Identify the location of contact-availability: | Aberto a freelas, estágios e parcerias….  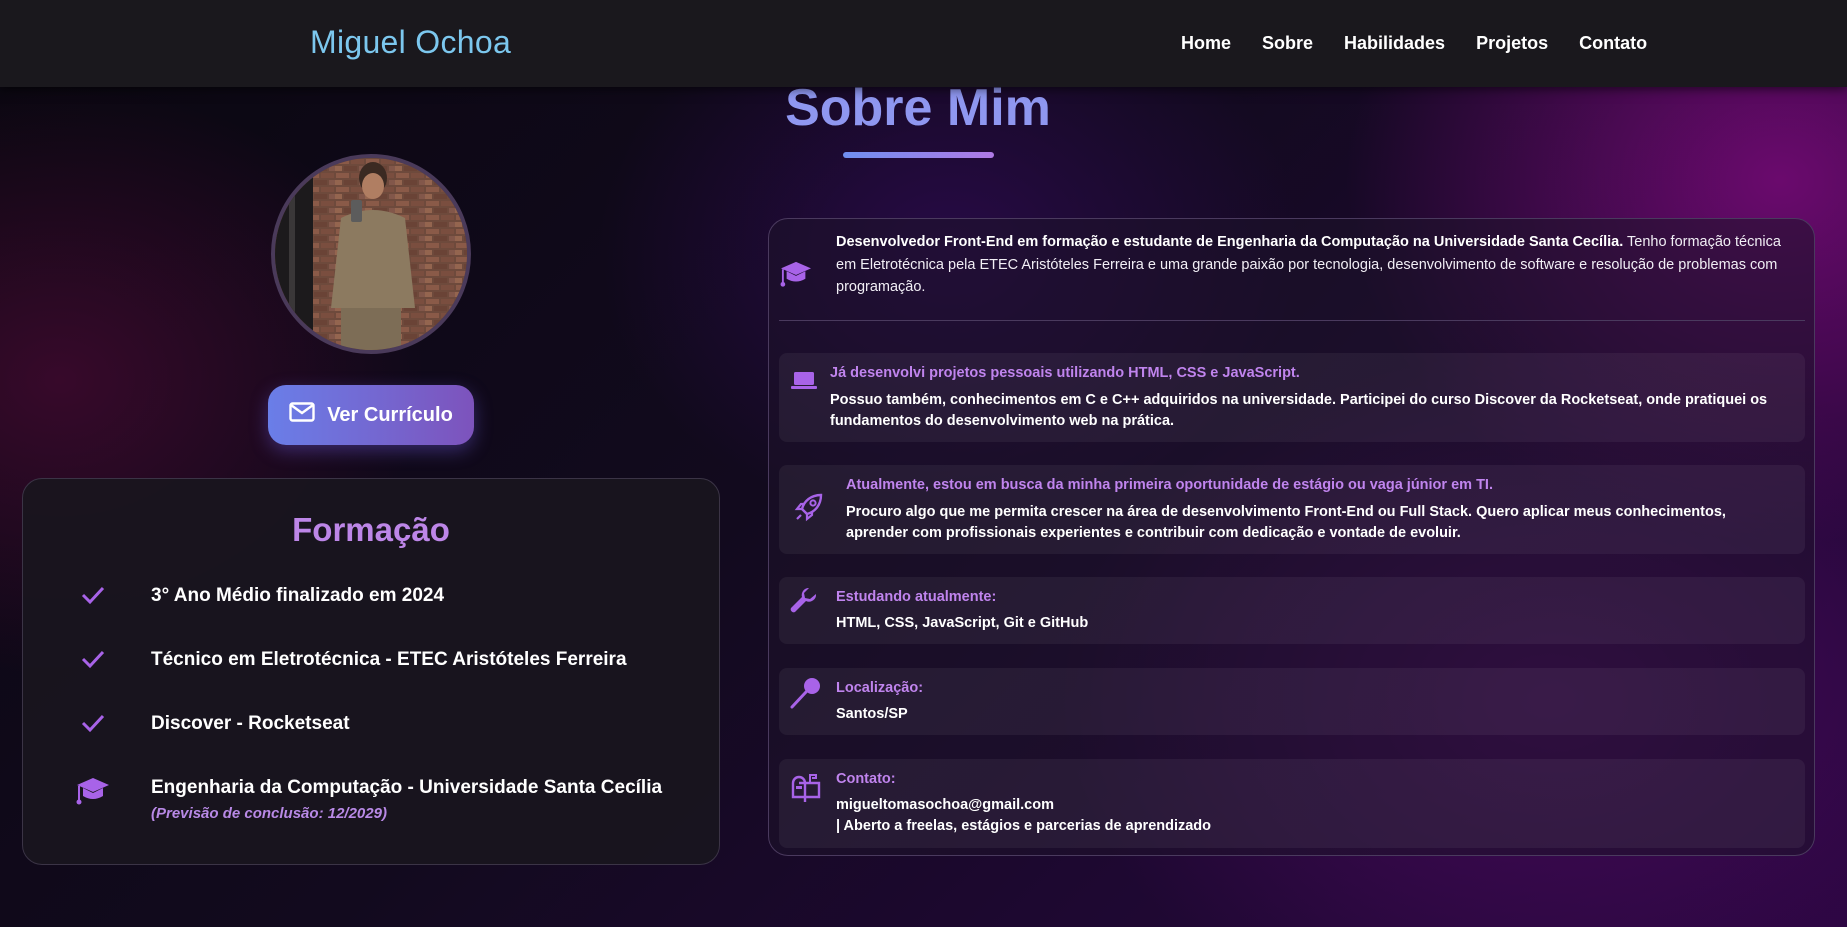
(1024, 826).